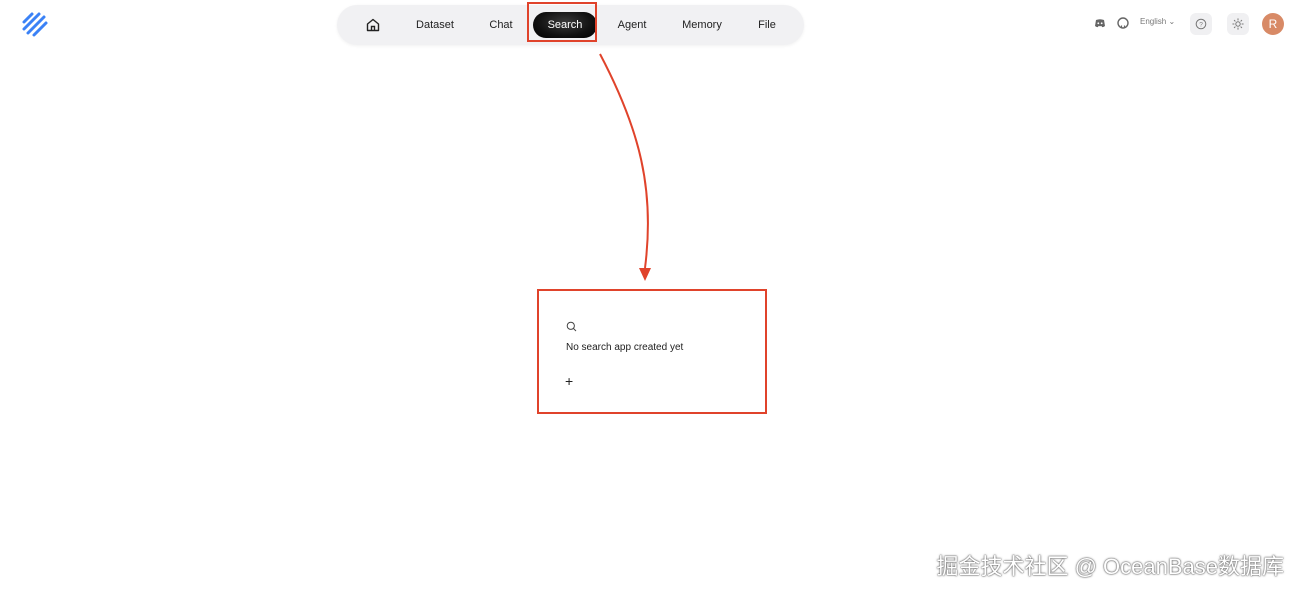 This screenshot has height=596, width=1302. Describe the element at coordinates (1100, 23) in the screenshot. I see `discord-icon` at that location.